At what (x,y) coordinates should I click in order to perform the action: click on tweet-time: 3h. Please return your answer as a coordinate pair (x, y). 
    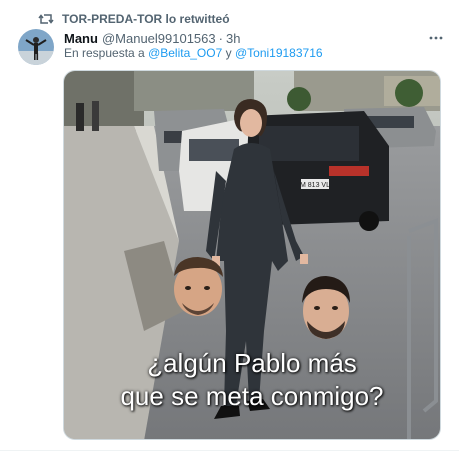
    Looking at the image, I should click on (233, 38).